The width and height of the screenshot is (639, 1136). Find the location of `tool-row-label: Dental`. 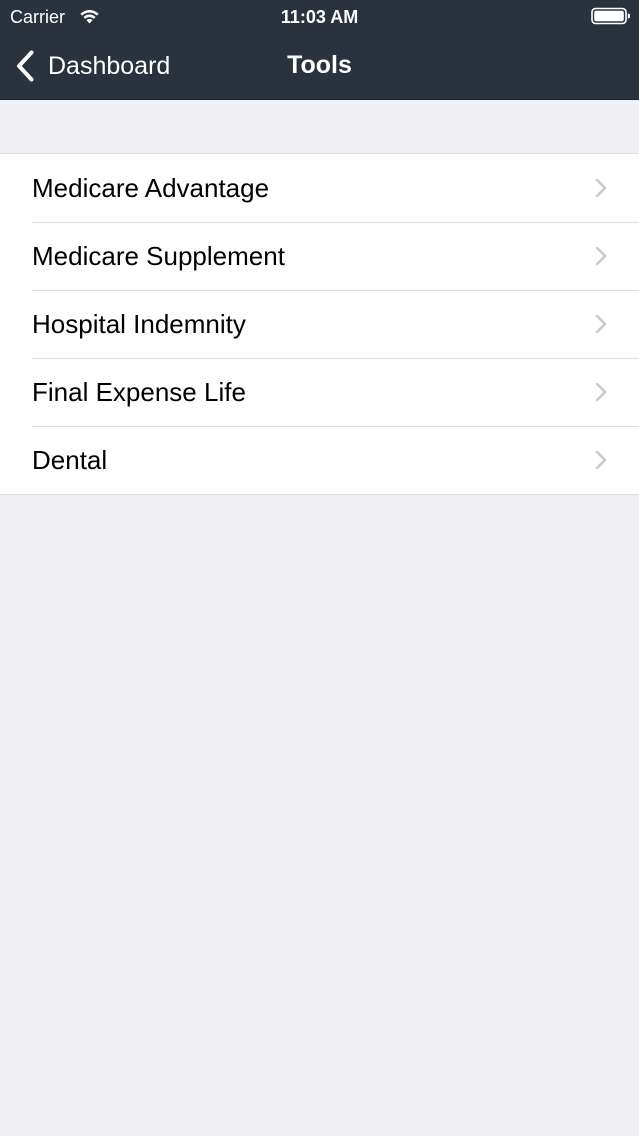

tool-row-label: Dental is located at coordinates (70, 460).